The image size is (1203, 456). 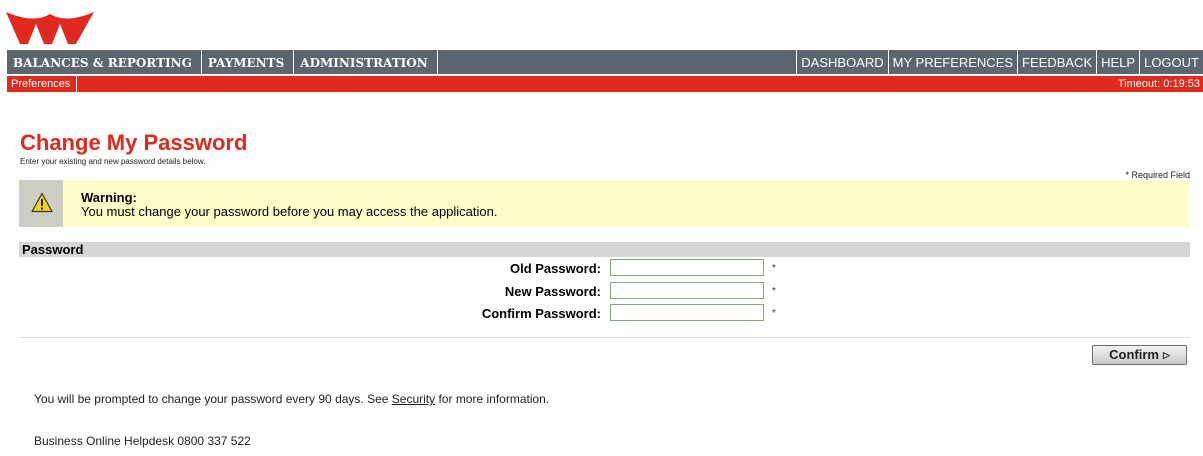 I want to click on sub-nav: Preferences Timeout: 0:19:53, so click(x=605, y=84).